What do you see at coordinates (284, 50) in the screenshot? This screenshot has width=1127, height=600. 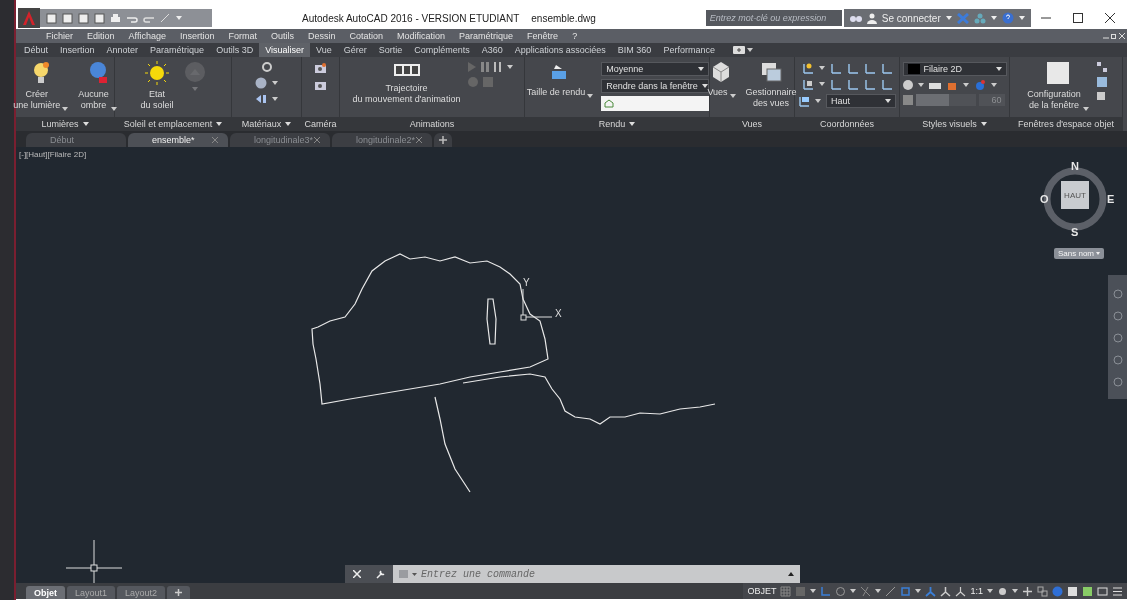 I see `ribbon-tab: Visualiser` at bounding box center [284, 50].